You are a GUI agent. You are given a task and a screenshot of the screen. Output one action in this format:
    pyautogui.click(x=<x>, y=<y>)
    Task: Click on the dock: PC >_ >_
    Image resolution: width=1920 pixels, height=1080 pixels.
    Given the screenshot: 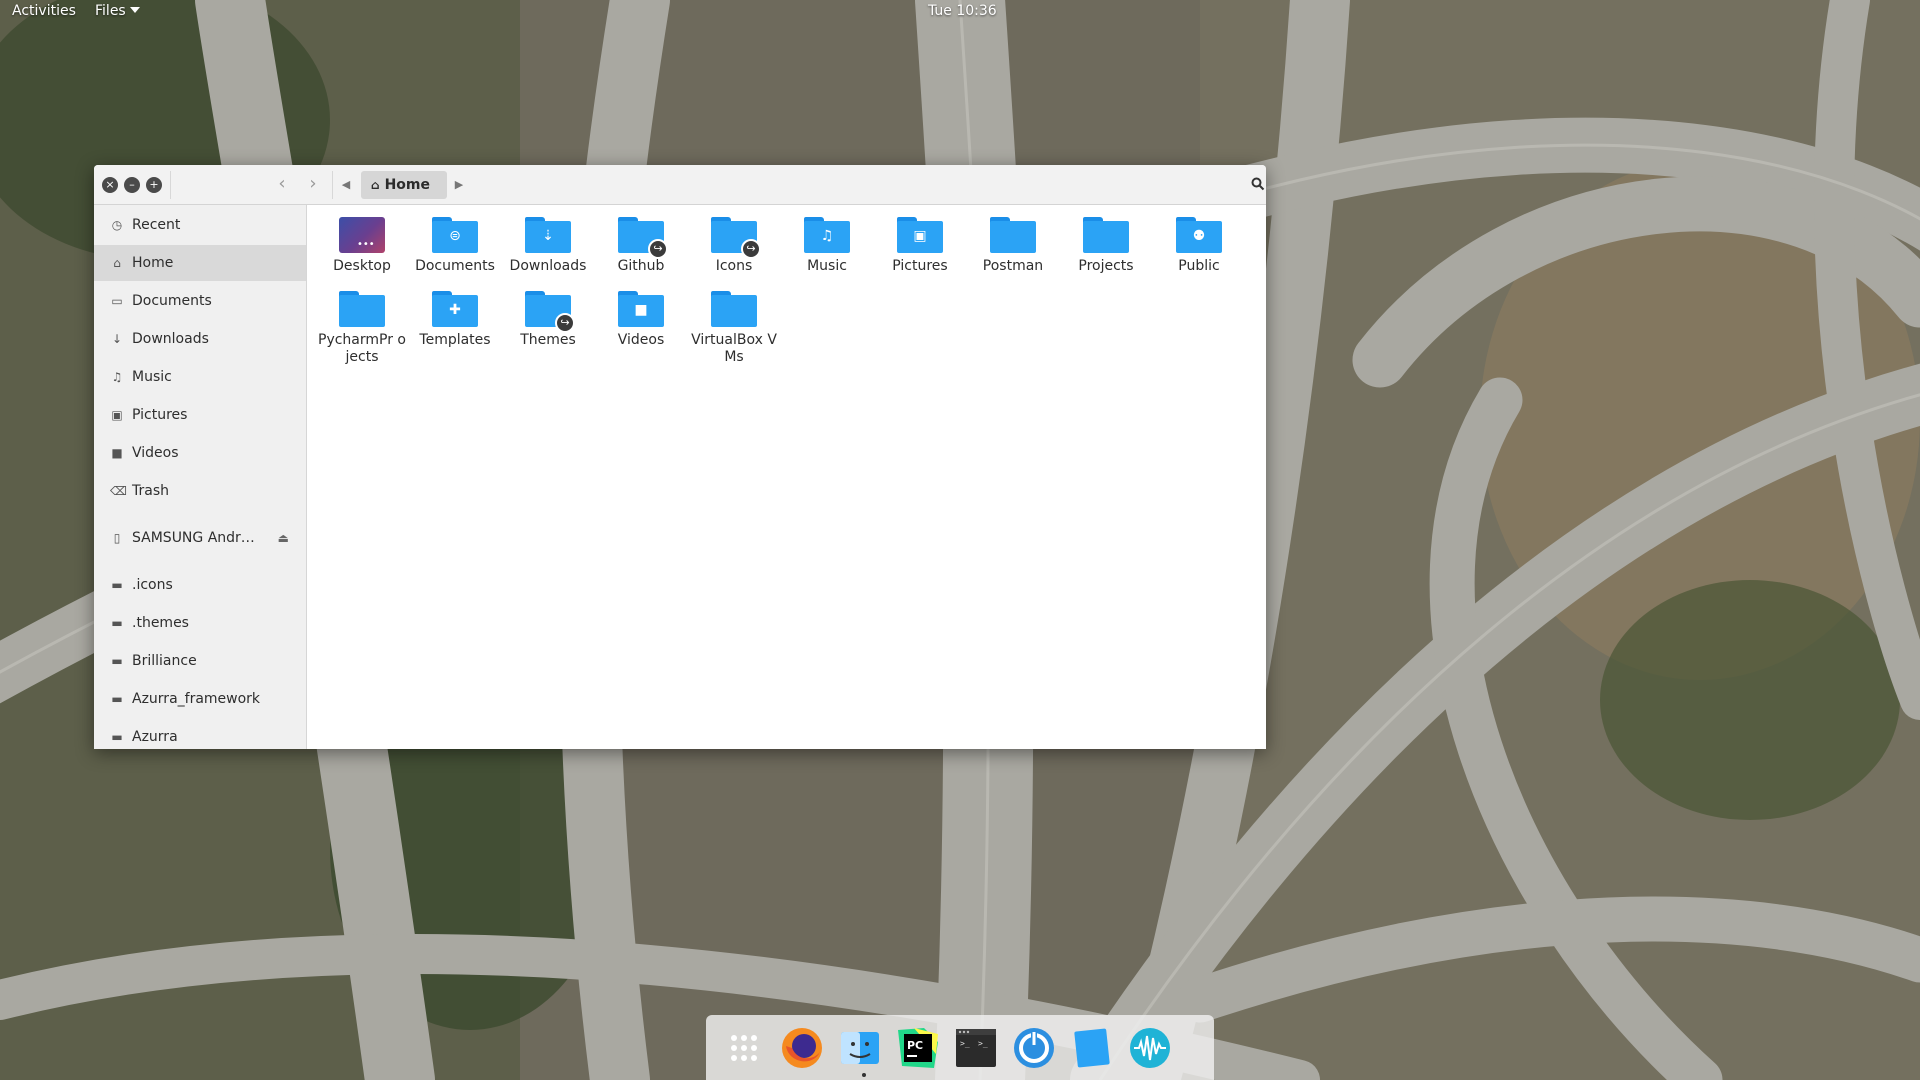 What is the action you would take?
    pyautogui.click(x=960, y=1047)
    